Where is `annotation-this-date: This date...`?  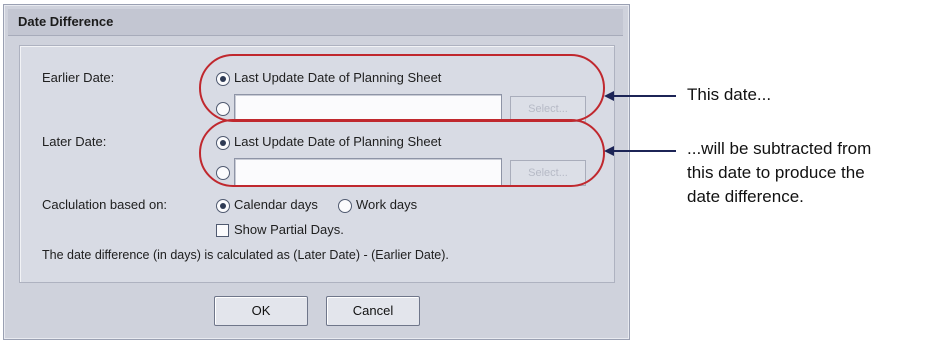 annotation-this-date: This date... is located at coordinates (729, 94).